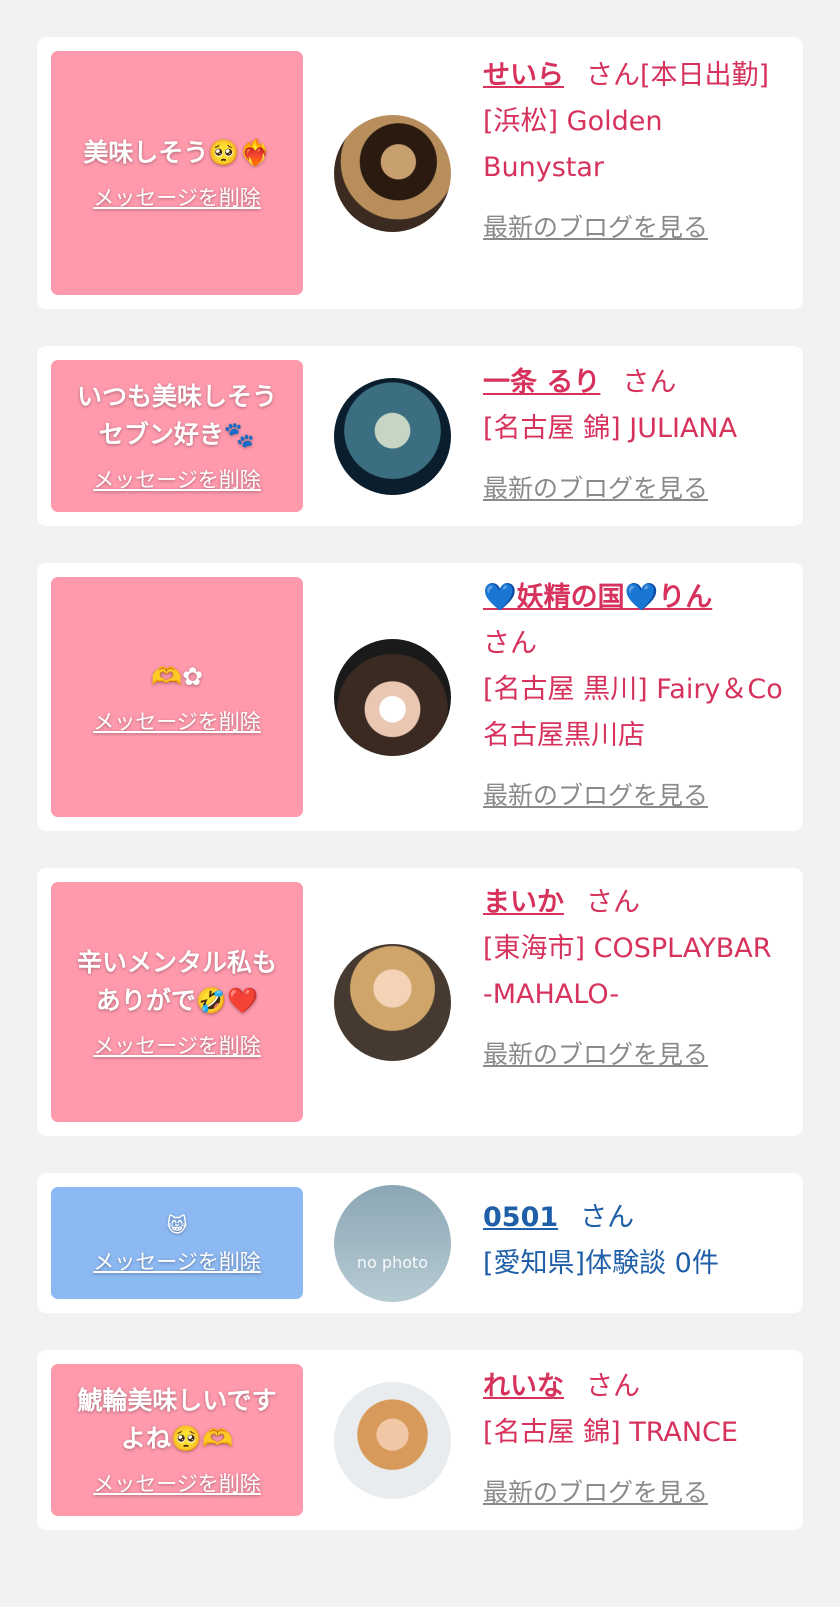 The height and width of the screenshot is (1607, 840). Describe the element at coordinates (610, 428) in the screenshot. I see `shop-info: [名古屋 錦] JULIANA` at that location.